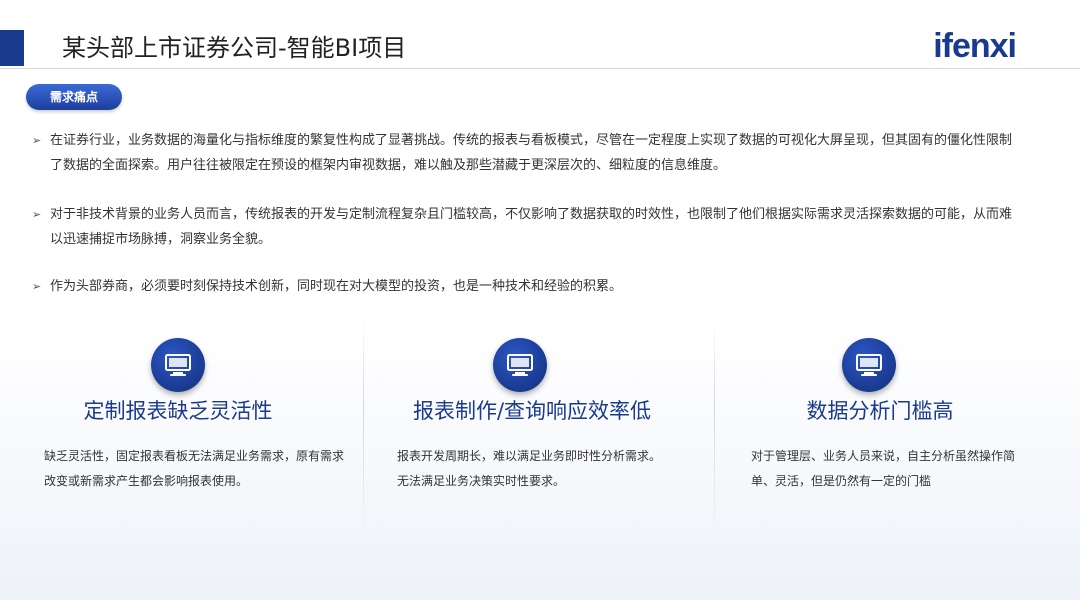  I want to click on header-accent-block, so click(12, 48).